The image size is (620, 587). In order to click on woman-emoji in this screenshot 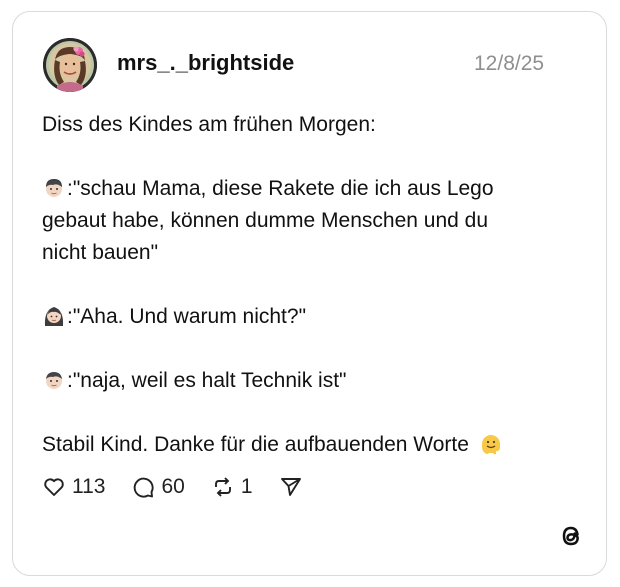, I will do `click(54, 316)`.